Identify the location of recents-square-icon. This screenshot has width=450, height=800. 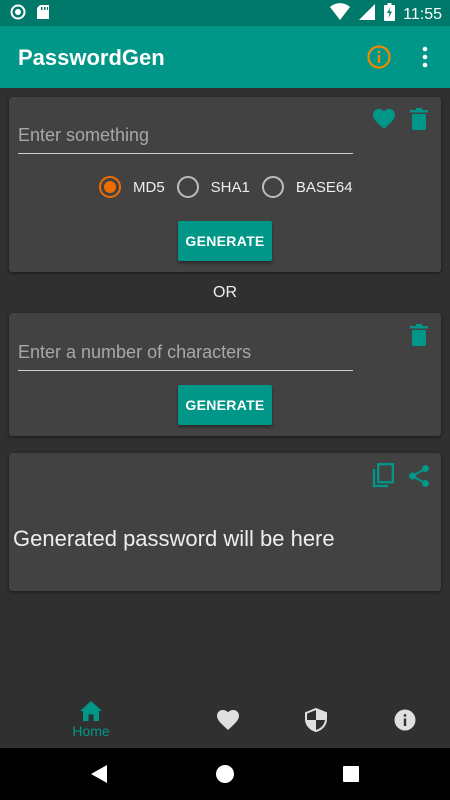
(351, 774).